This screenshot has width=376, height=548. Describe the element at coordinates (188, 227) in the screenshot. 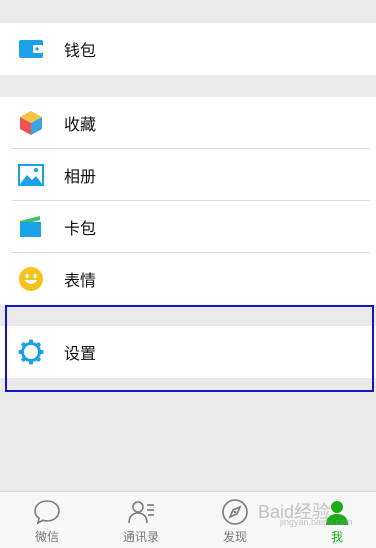

I see `menu-item-cards: 卡包` at that location.